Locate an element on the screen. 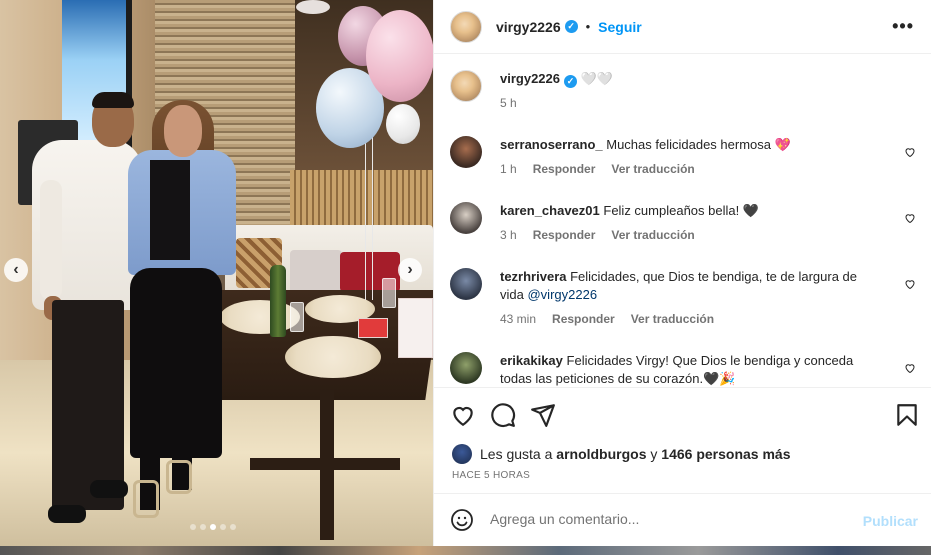  caption-text: 🤍🤍 is located at coordinates (596, 78).